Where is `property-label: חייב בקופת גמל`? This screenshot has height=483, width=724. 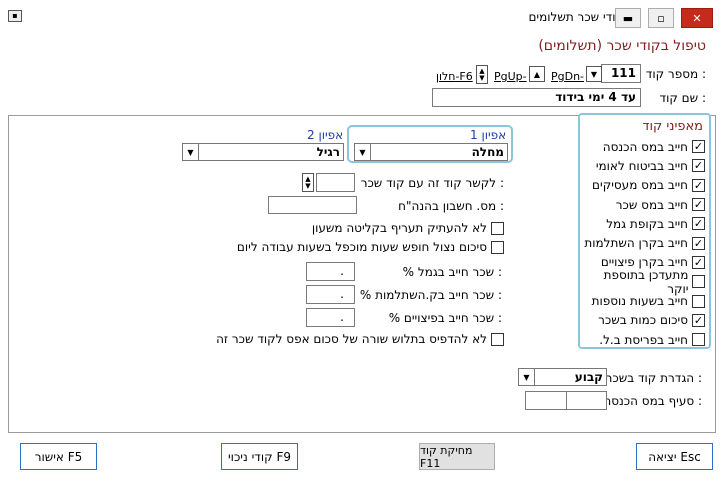
property-label: חייב בקופת גמל is located at coordinates (647, 223).